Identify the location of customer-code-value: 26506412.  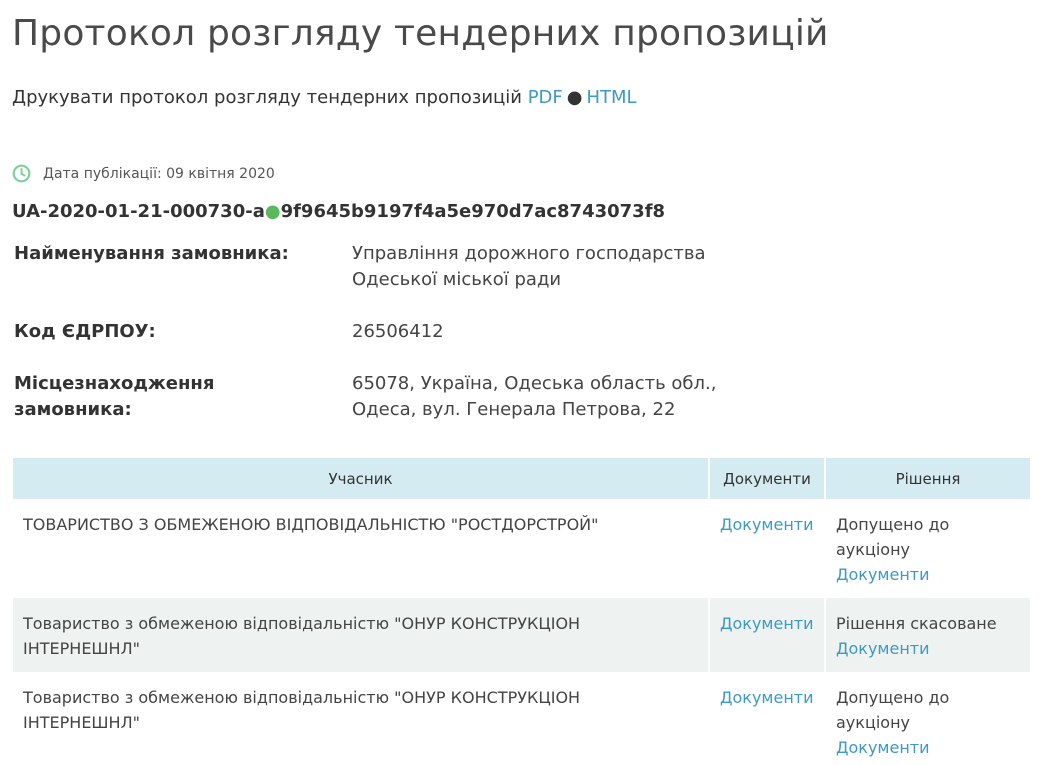
(398, 331).